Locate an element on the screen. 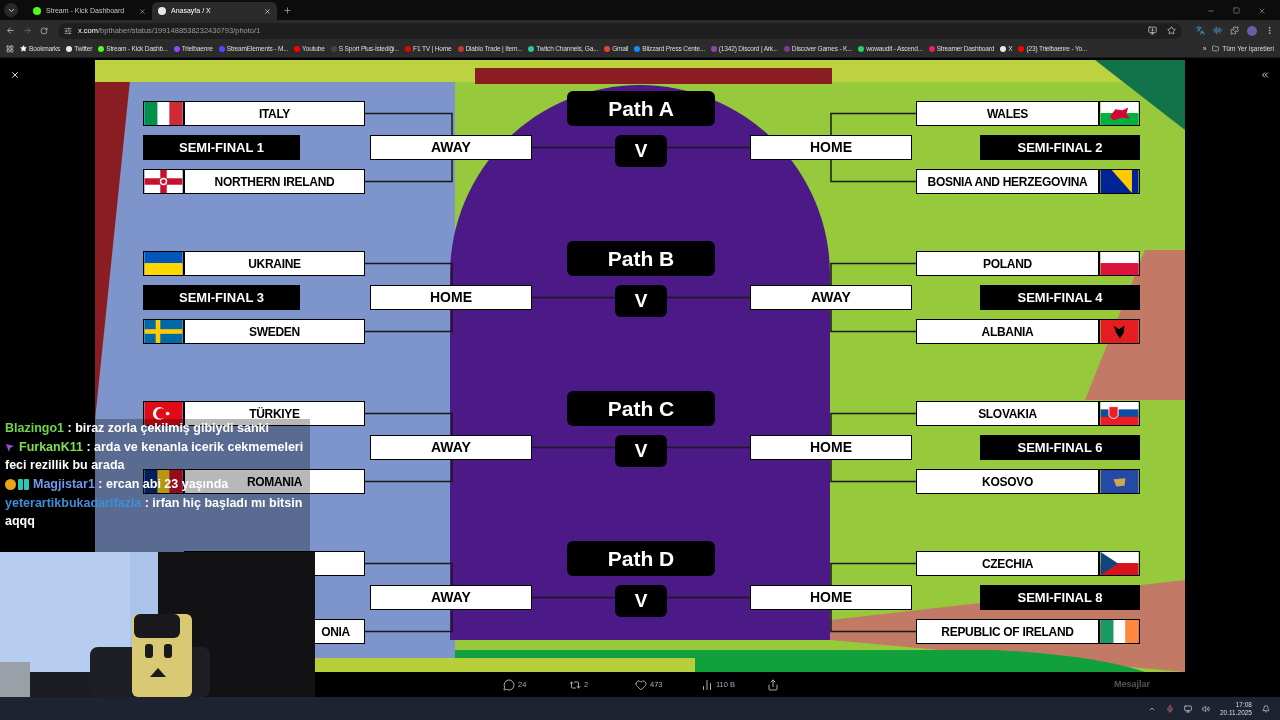 The height and width of the screenshot is (720, 1280). path-title: Path C is located at coordinates (641, 408).